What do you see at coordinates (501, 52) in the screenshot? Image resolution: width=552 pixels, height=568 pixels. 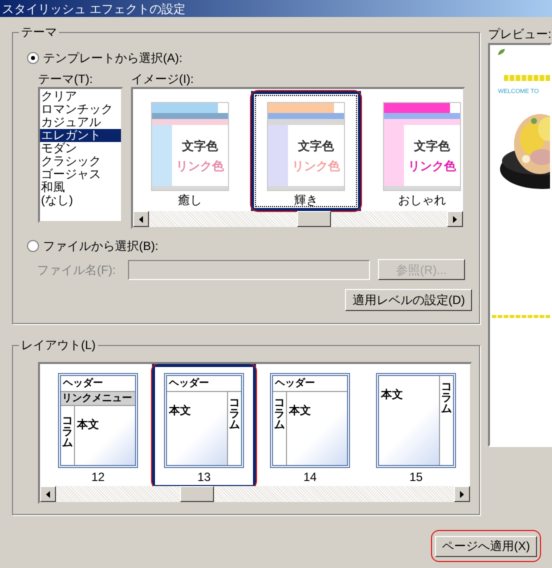 I see `leaf-icon` at bounding box center [501, 52].